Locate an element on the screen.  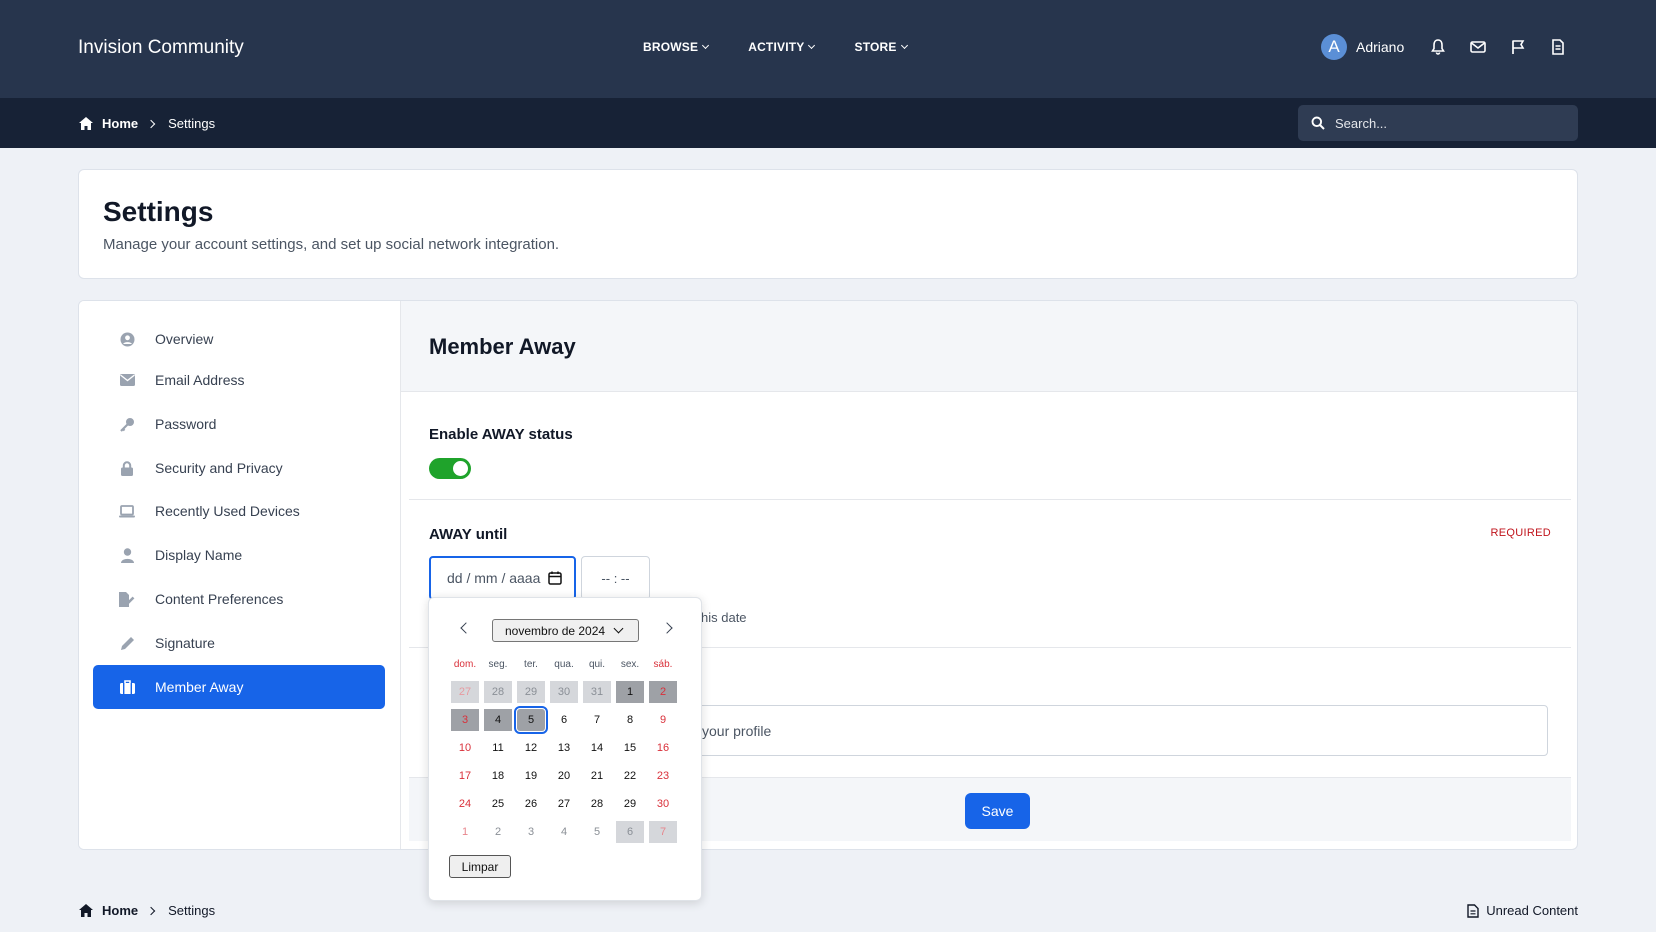
calendar-day: 11 is located at coordinates (498, 748).